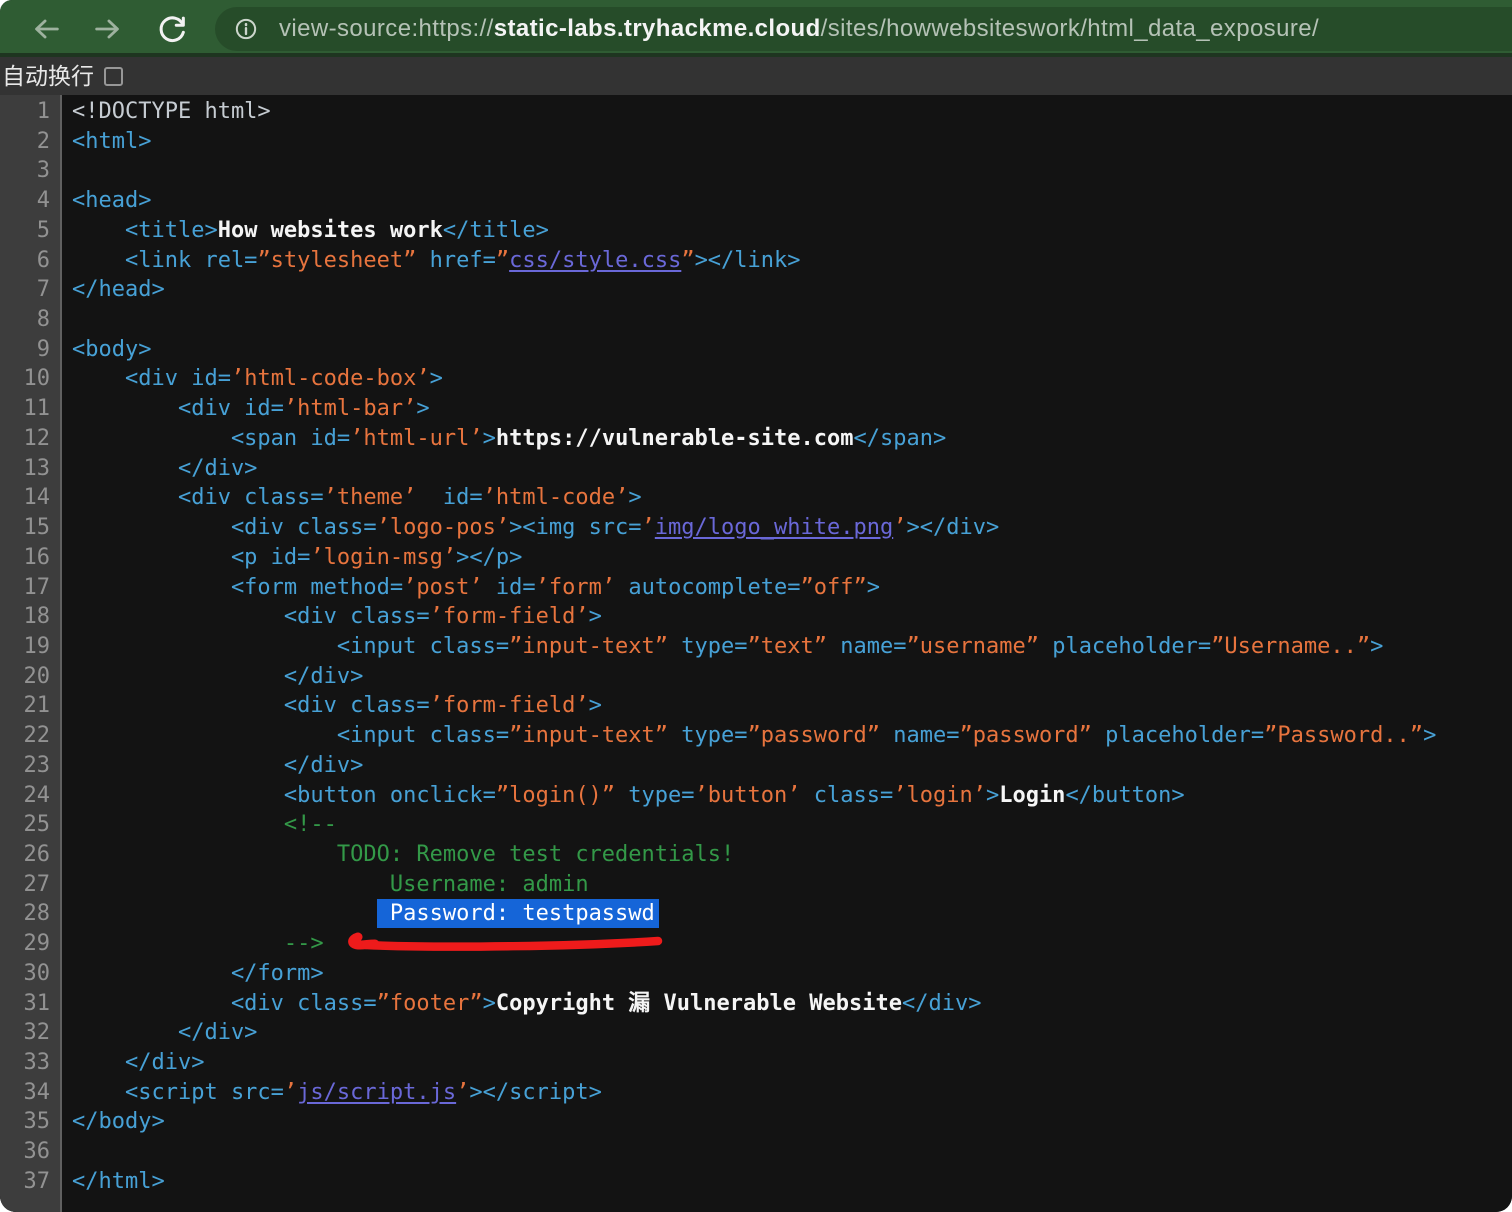 Image resolution: width=1512 pixels, height=1212 pixels. I want to click on code-attr-value: ’, so click(463, 1092).